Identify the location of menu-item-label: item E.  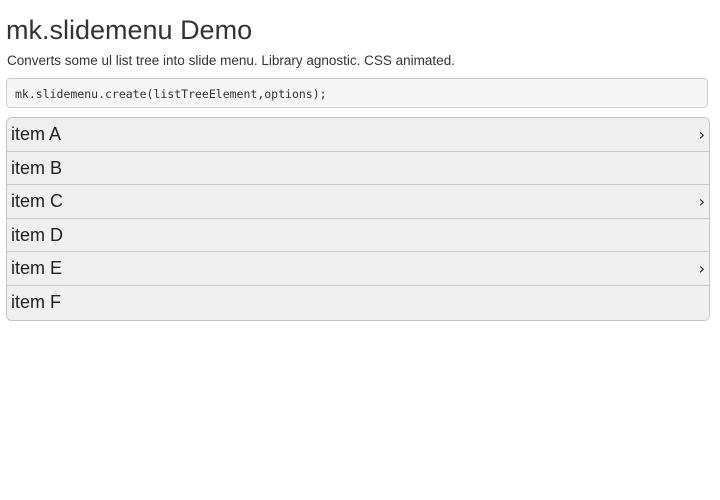
(37, 268).